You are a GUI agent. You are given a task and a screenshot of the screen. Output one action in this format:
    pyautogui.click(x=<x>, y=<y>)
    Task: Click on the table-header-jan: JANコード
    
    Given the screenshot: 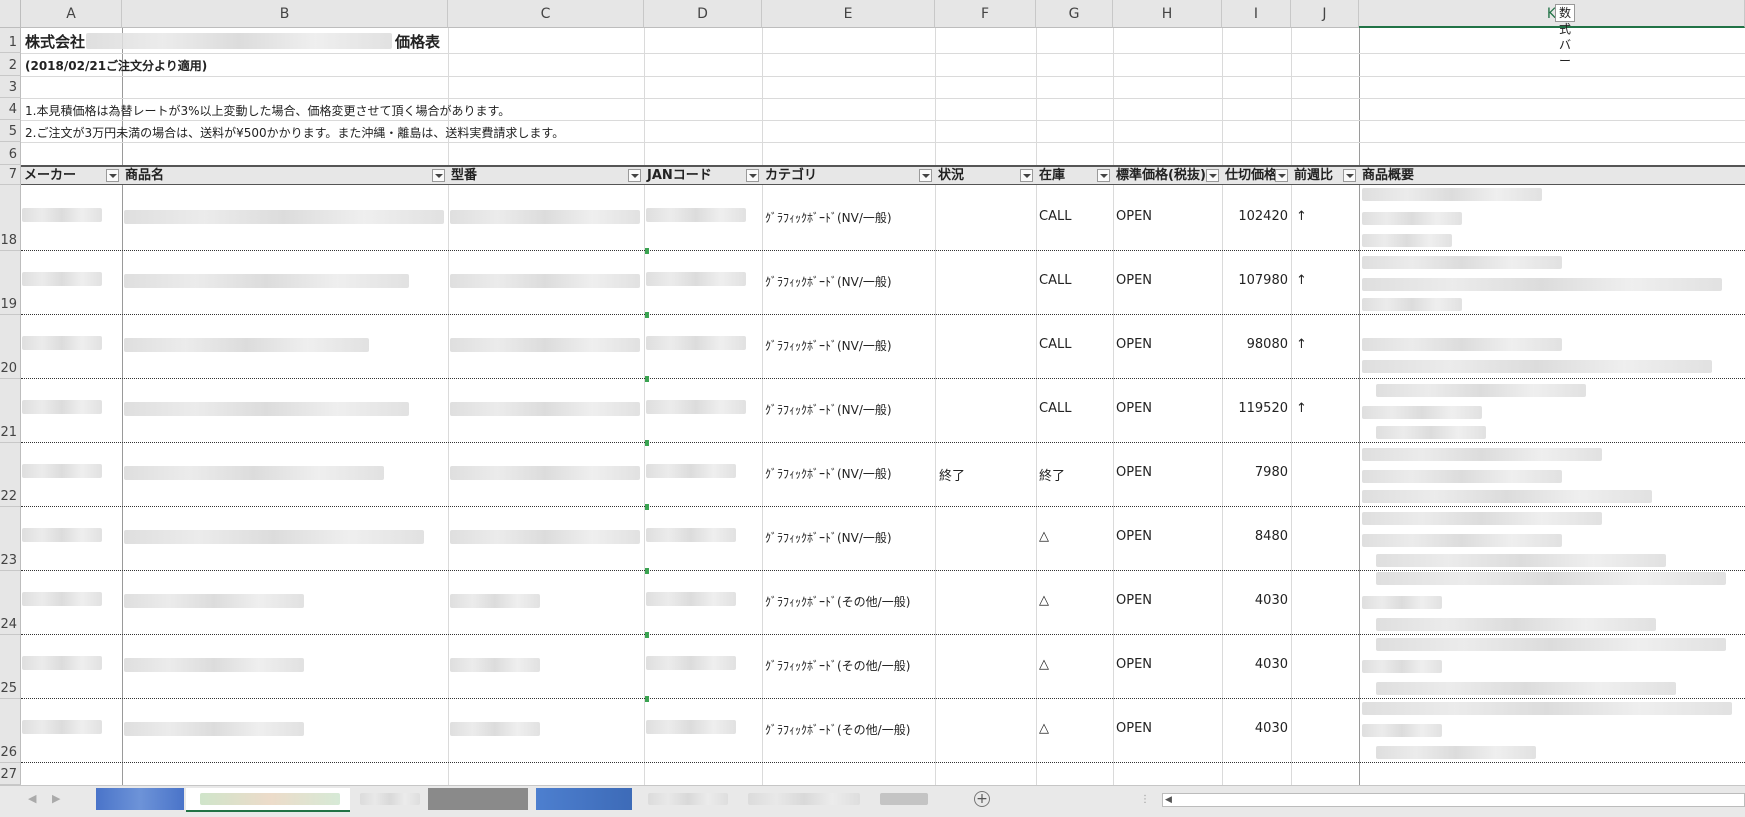 What is the action you would take?
    pyautogui.click(x=703, y=175)
    